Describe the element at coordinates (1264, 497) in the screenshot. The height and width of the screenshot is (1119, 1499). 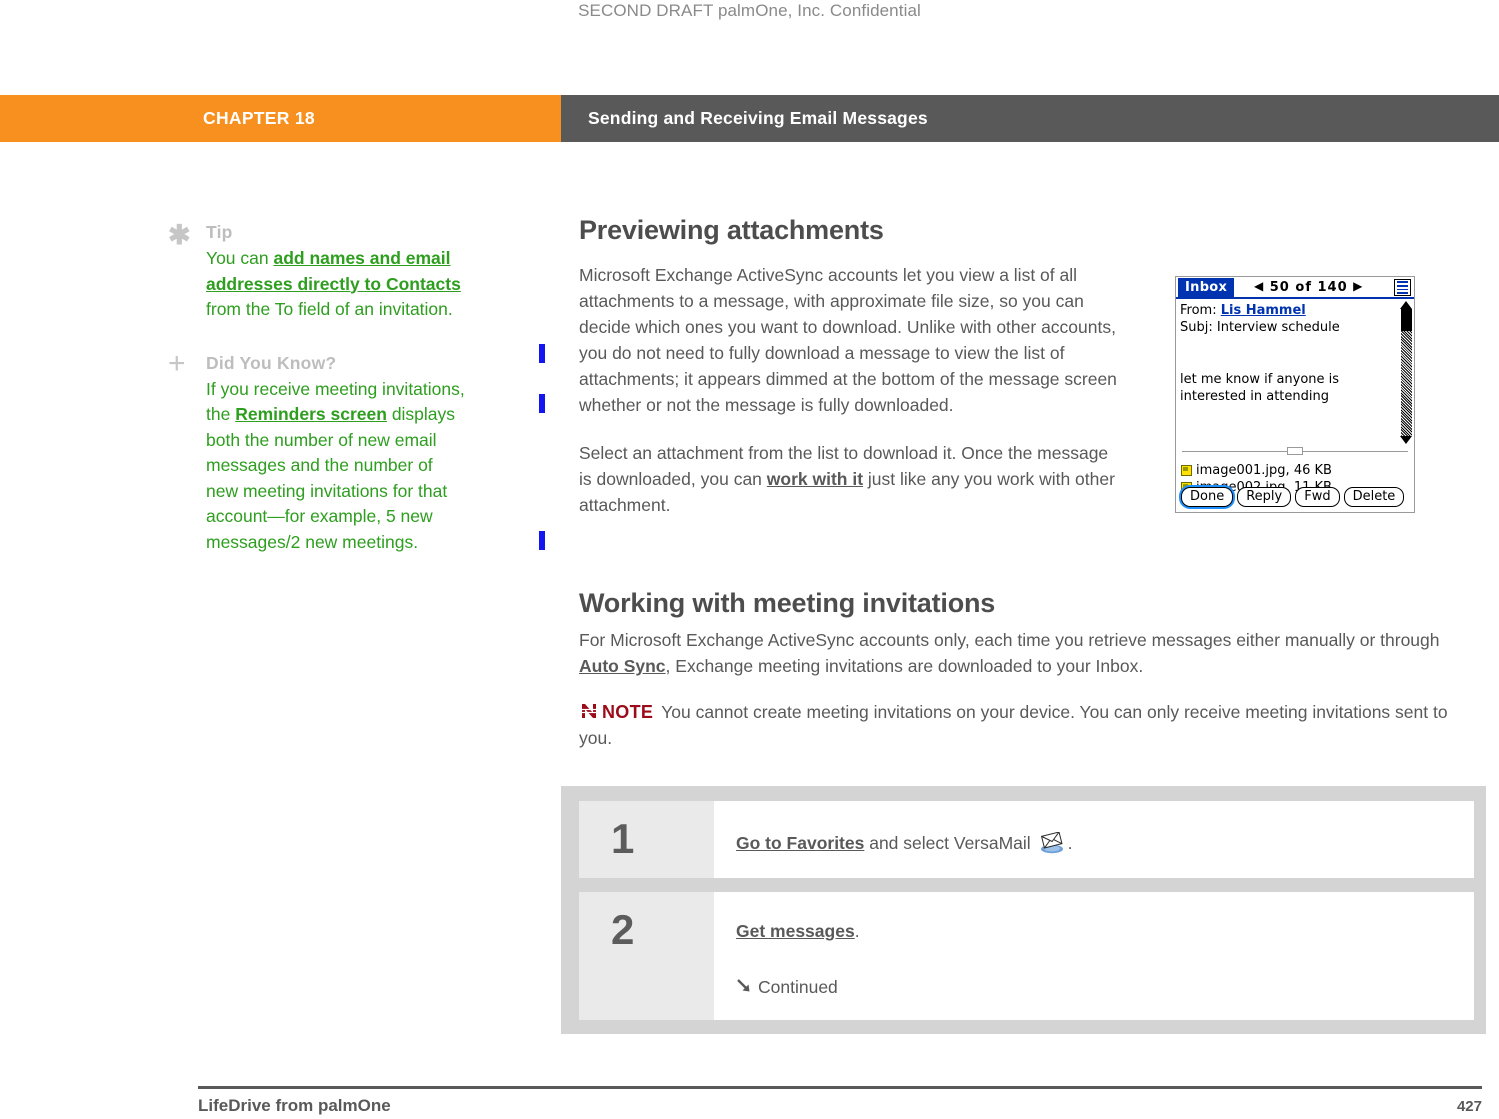
I see `device-reply-button: Reply` at that location.